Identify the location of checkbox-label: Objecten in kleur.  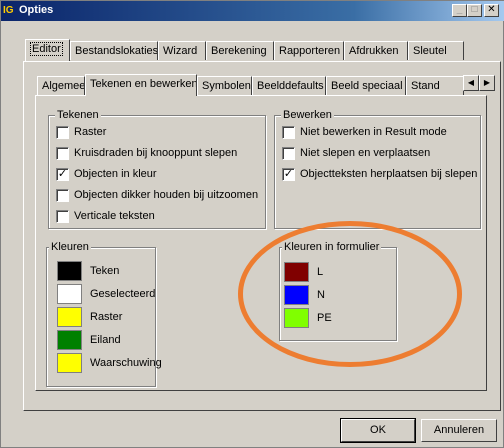
(115, 174).